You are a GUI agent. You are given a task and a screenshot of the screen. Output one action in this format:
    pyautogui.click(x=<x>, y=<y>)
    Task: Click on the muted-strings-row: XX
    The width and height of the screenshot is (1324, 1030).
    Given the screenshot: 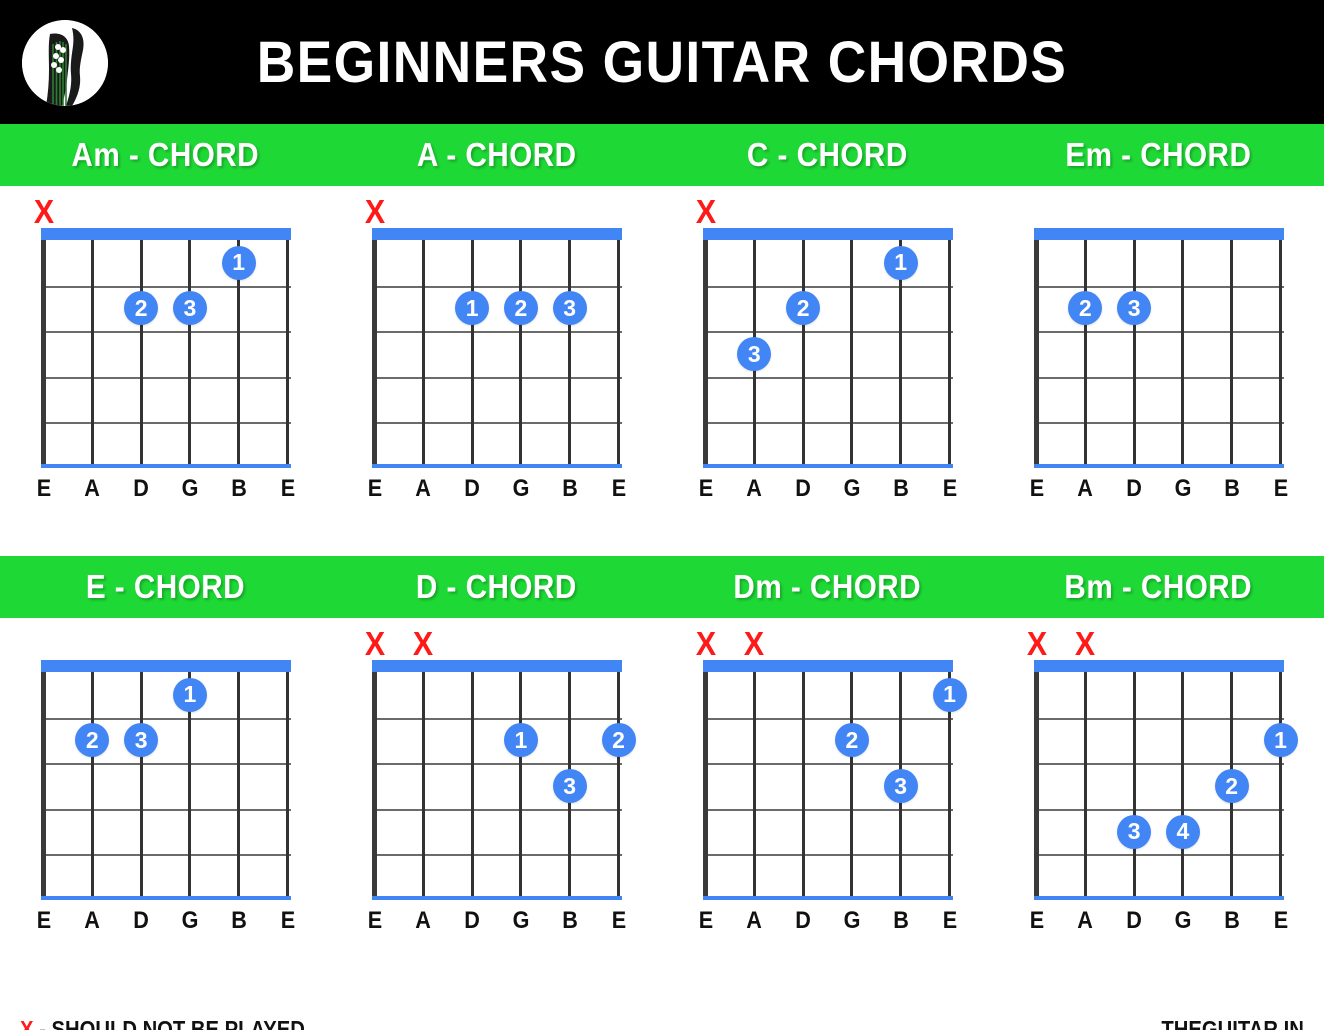 What is the action you would take?
    pyautogui.click(x=1155, y=640)
    